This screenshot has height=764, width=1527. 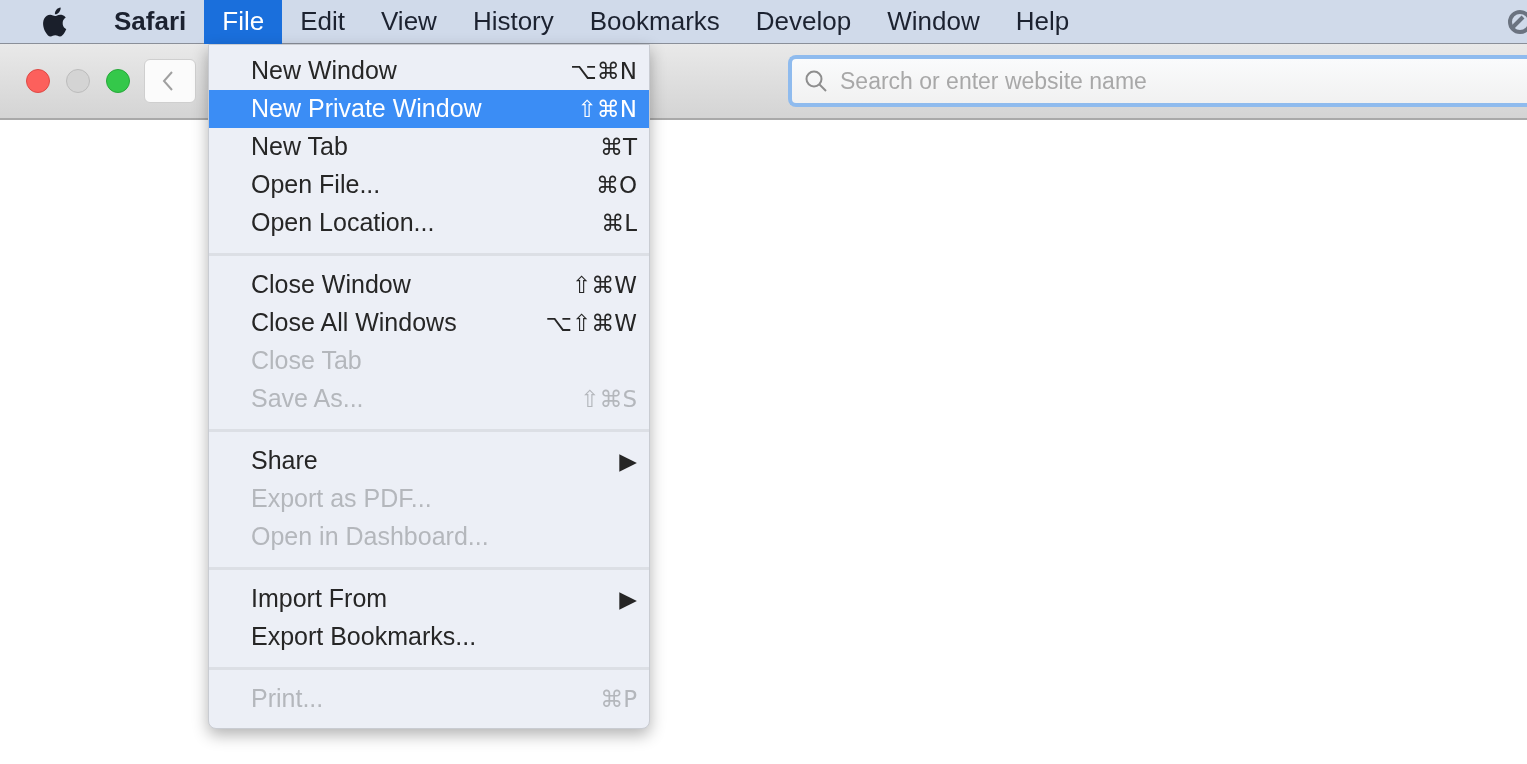 What do you see at coordinates (429, 71) in the screenshot?
I see `menu-item: New Window ⌥⌘N` at bounding box center [429, 71].